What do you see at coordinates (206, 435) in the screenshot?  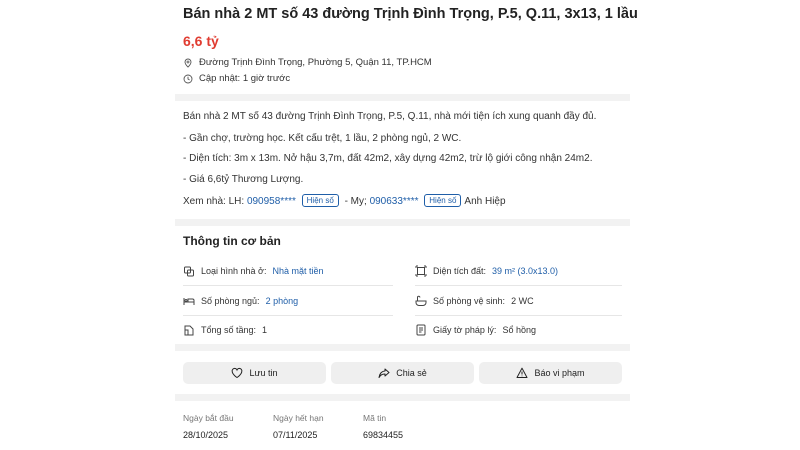 I see `start-date-value: 28/10/2025` at bounding box center [206, 435].